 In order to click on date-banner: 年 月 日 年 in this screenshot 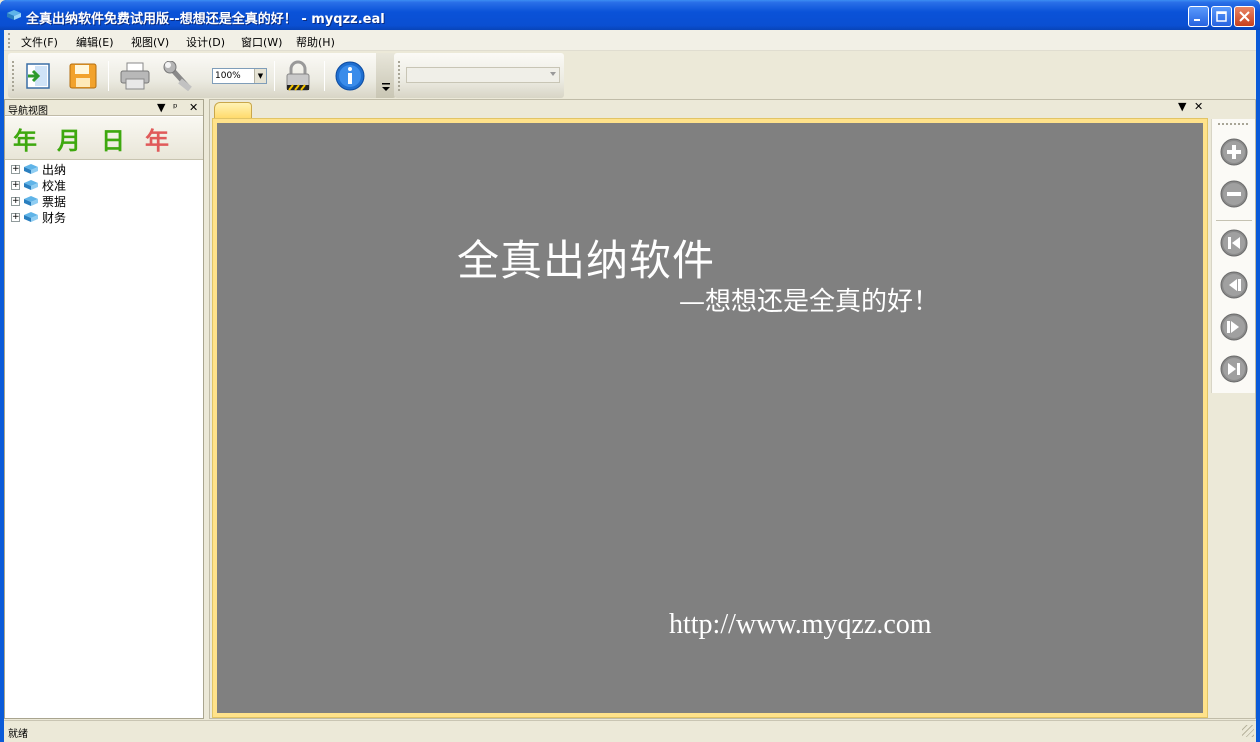, I will do `click(104, 138)`.